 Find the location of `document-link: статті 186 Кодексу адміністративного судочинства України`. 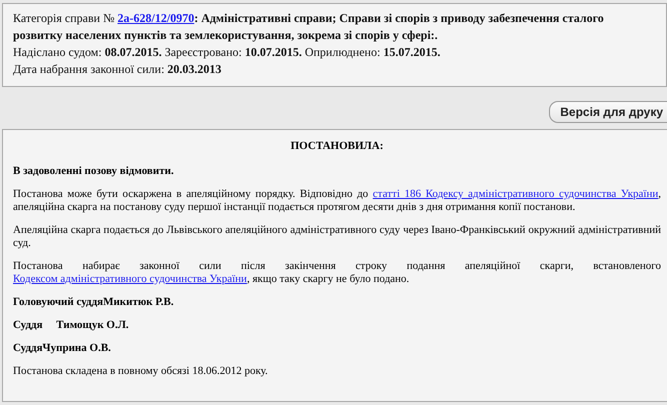

document-link: статті 186 Кодексу адміністративного судочинства України is located at coordinates (515, 194).